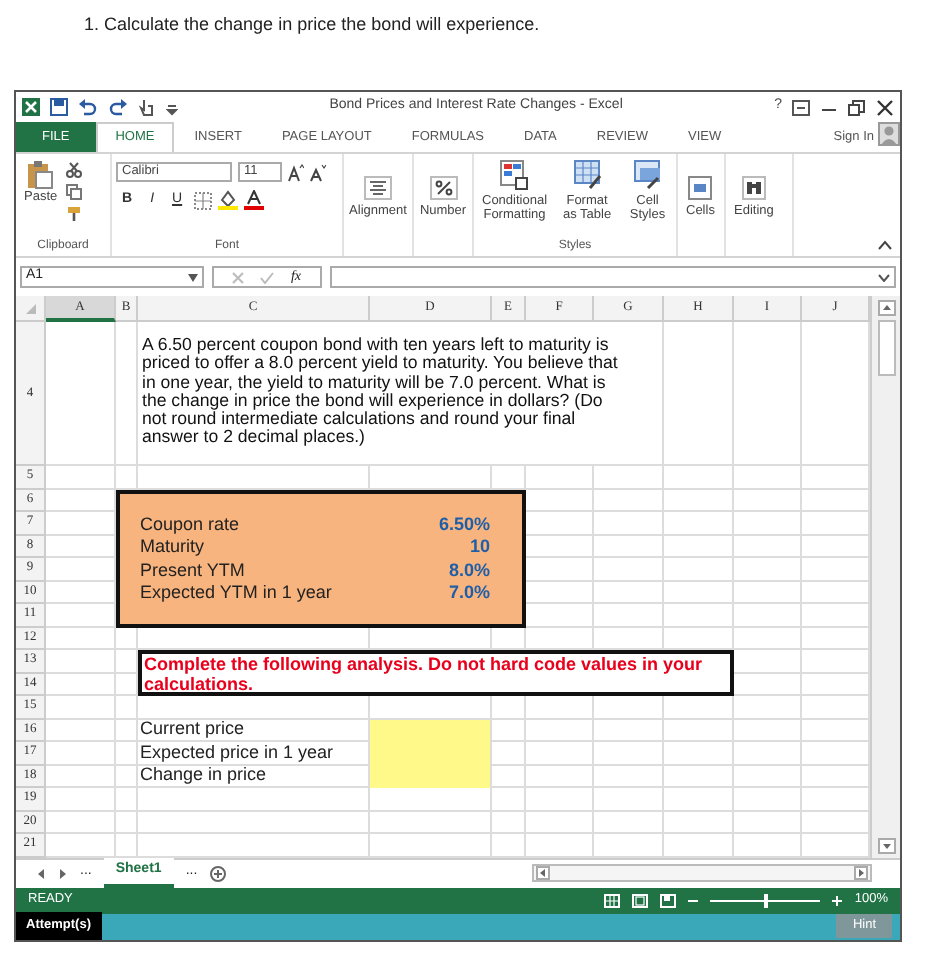  I want to click on enter-icon, so click(267, 277).